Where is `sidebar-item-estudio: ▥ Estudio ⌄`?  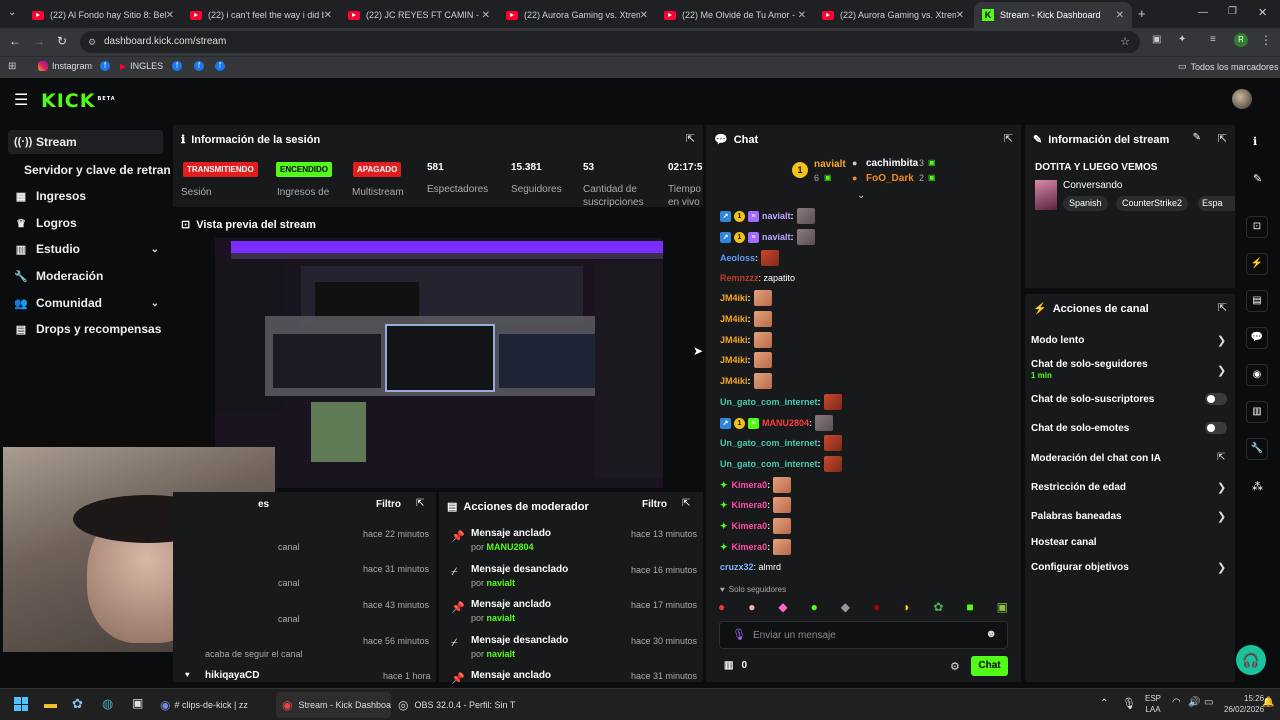
sidebar-item-estudio: ▥ Estudio ⌄ is located at coordinates (85, 249).